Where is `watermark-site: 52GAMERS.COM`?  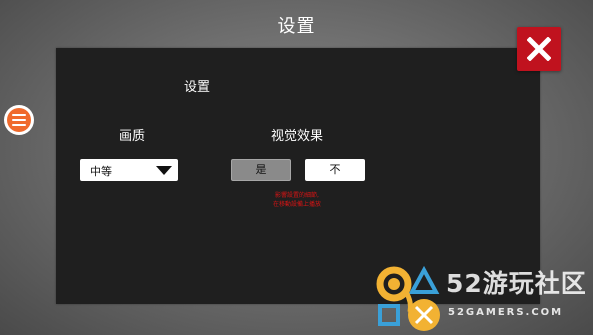 watermark-site: 52GAMERS.COM is located at coordinates (506, 312).